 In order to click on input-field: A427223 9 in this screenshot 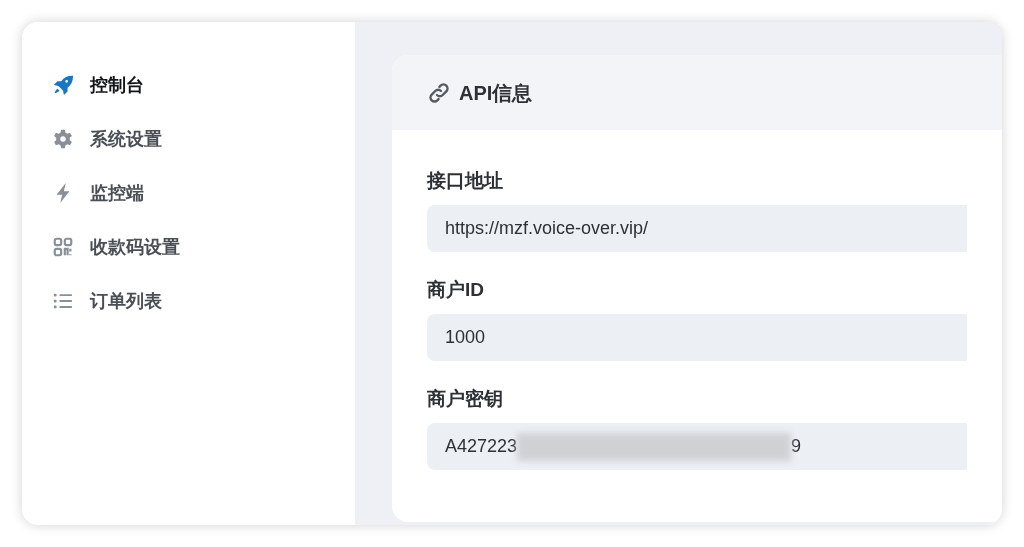, I will do `click(697, 446)`.